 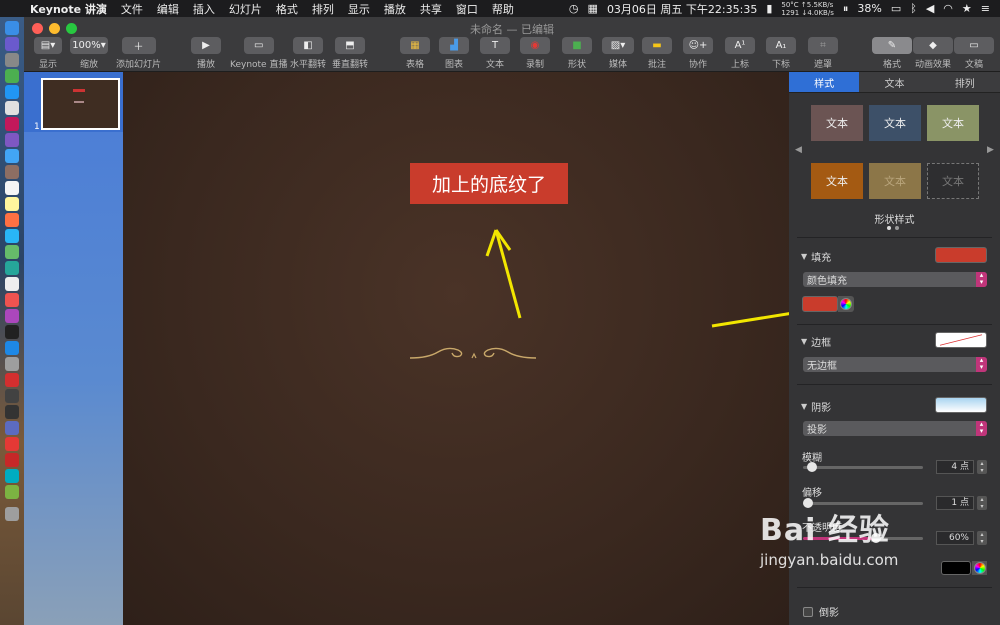 I want to click on netease-music-icon, so click(x=12, y=460).